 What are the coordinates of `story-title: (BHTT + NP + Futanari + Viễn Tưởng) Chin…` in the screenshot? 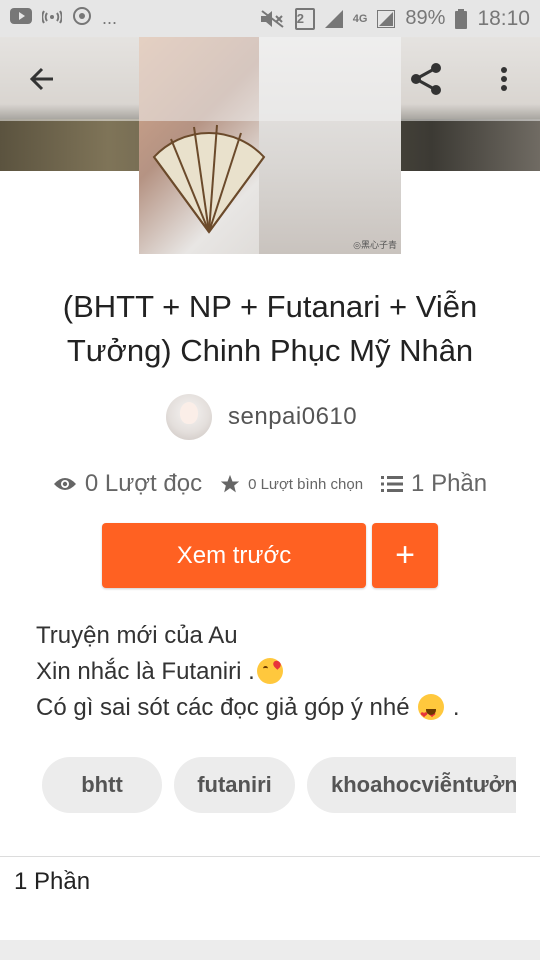 It's located at (270, 328).